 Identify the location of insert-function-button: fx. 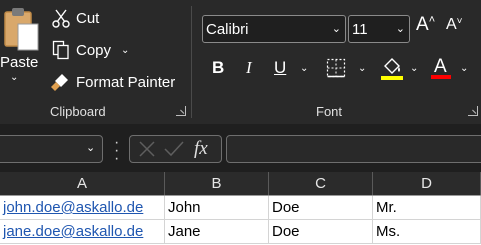
(201, 149).